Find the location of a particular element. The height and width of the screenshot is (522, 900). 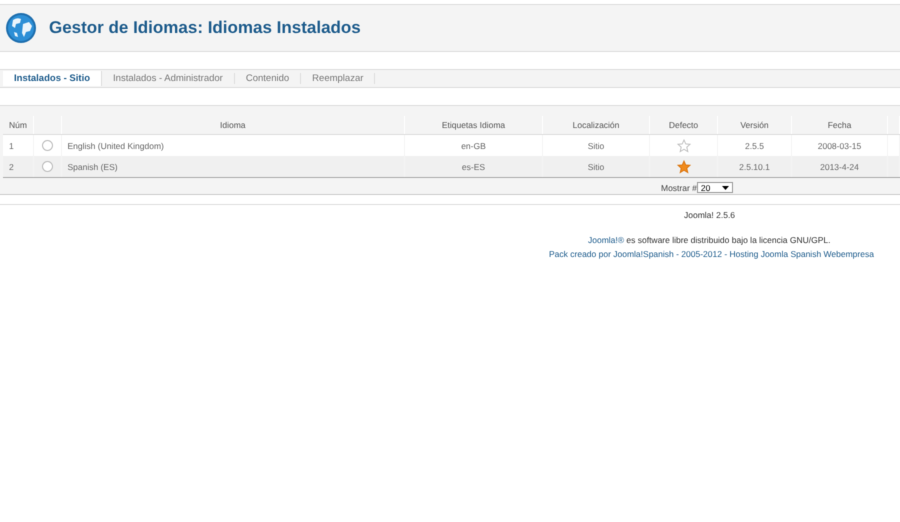

table-cell: 1 is located at coordinates (18, 145).